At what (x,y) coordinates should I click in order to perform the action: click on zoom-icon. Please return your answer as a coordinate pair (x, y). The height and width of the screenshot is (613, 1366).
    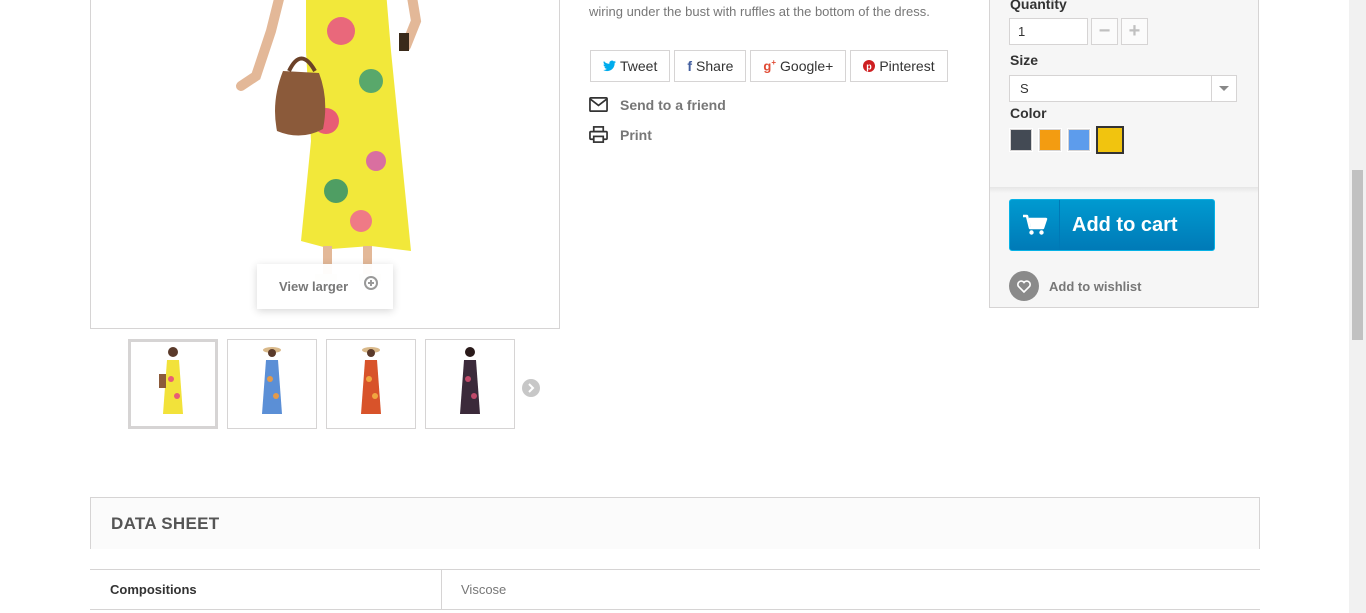
    Looking at the image, I should click on (371, 283).